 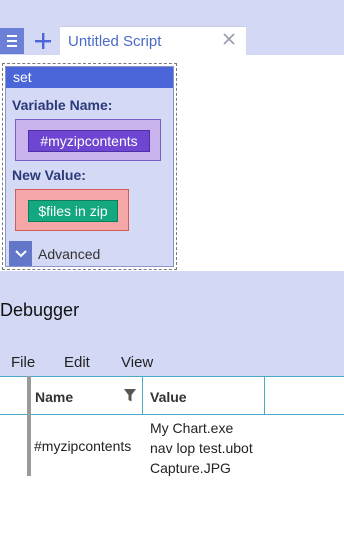 I want to click on block-title: set, so click(x=89, y=77).